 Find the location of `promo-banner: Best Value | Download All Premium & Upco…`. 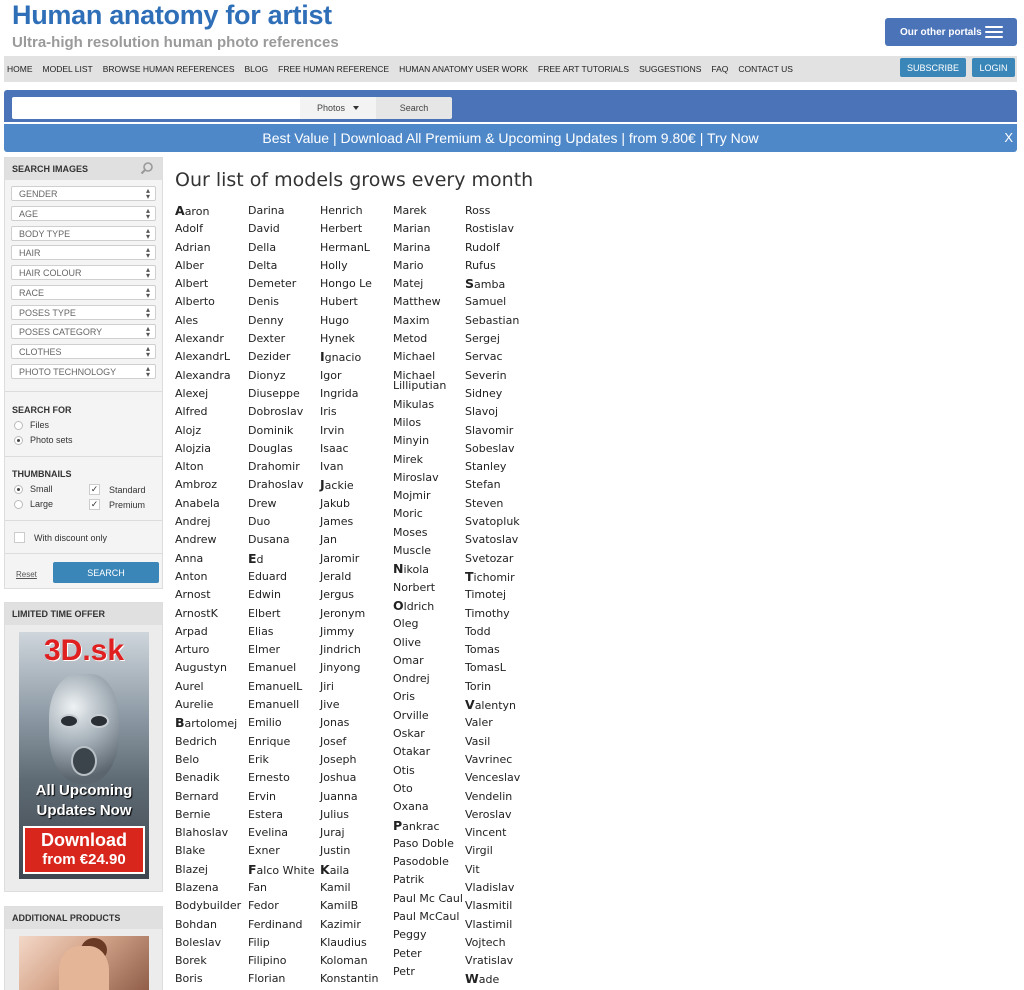

promo-banner: Best Value | Download All Premium & Upco… is located at coordinates (510, 138).